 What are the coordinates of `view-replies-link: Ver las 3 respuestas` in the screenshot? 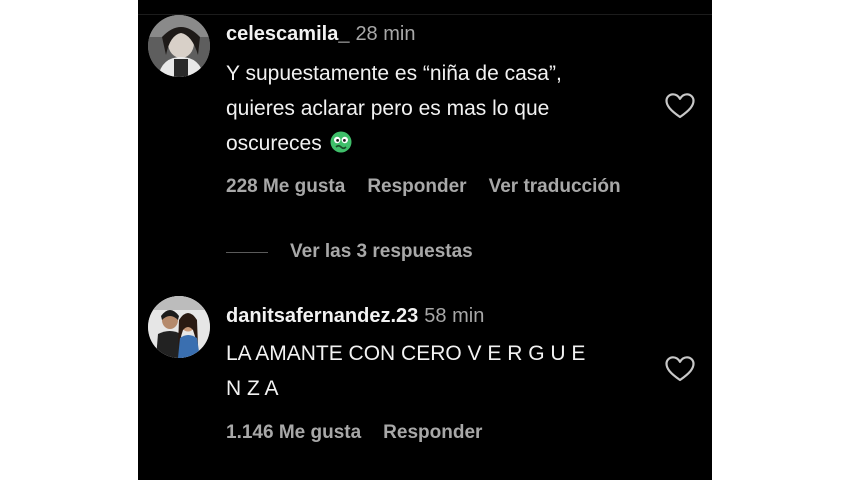 It's located at (381, 252).